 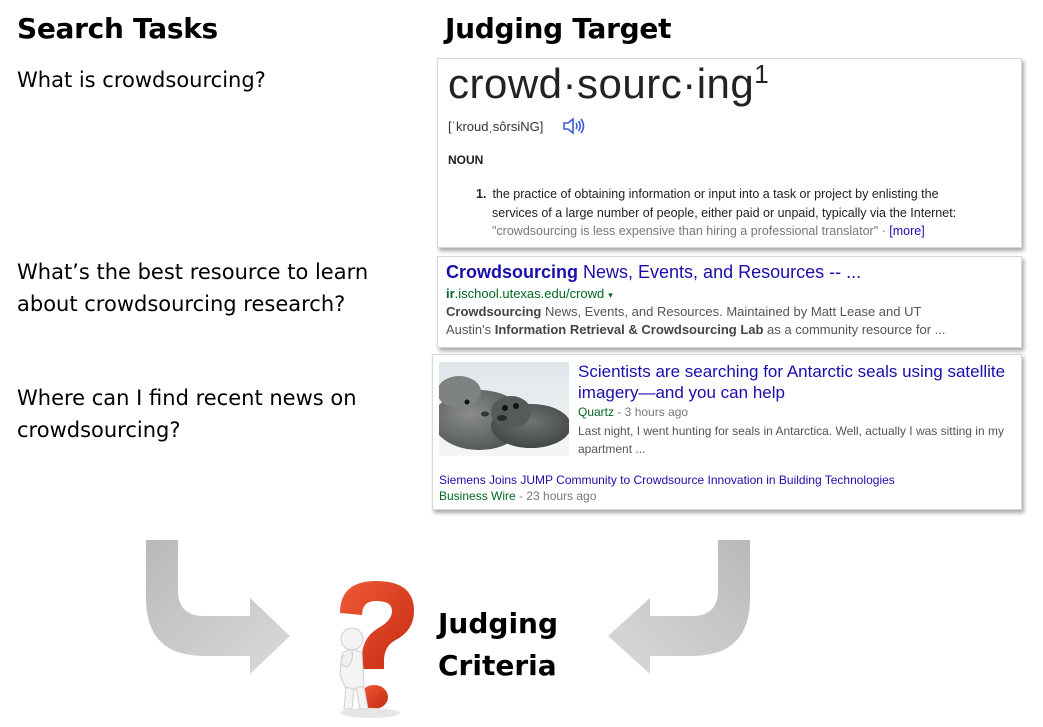 I want to click on more-link: [more], so click(x=906, y=231).